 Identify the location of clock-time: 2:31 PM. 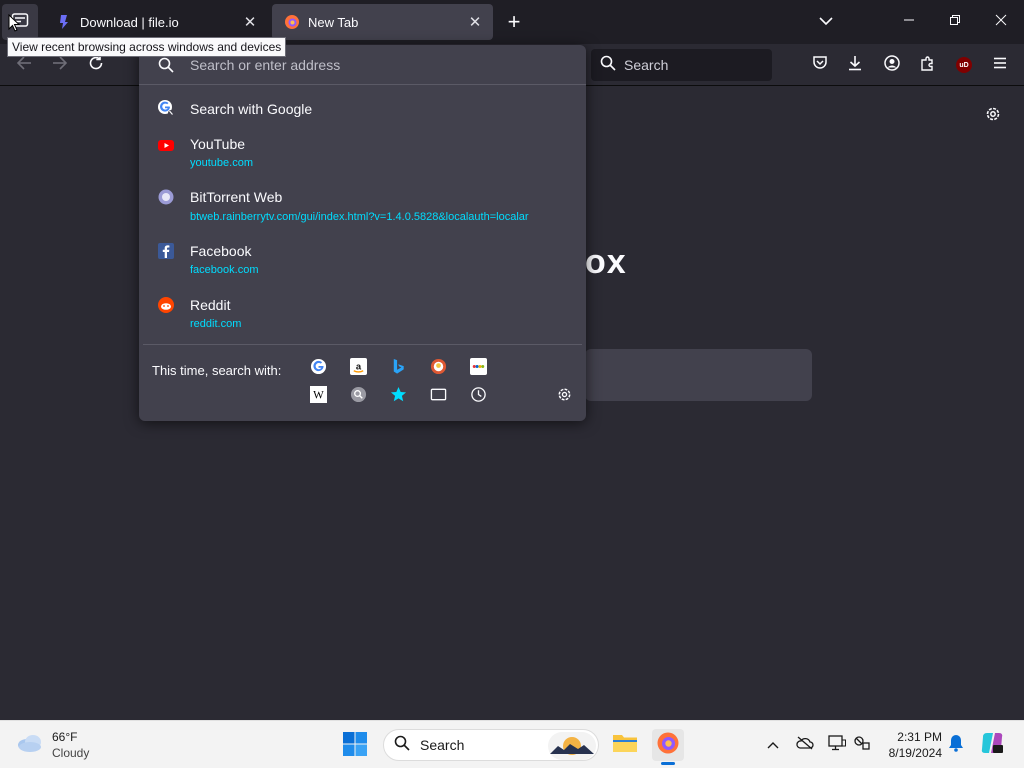
(919, 737).